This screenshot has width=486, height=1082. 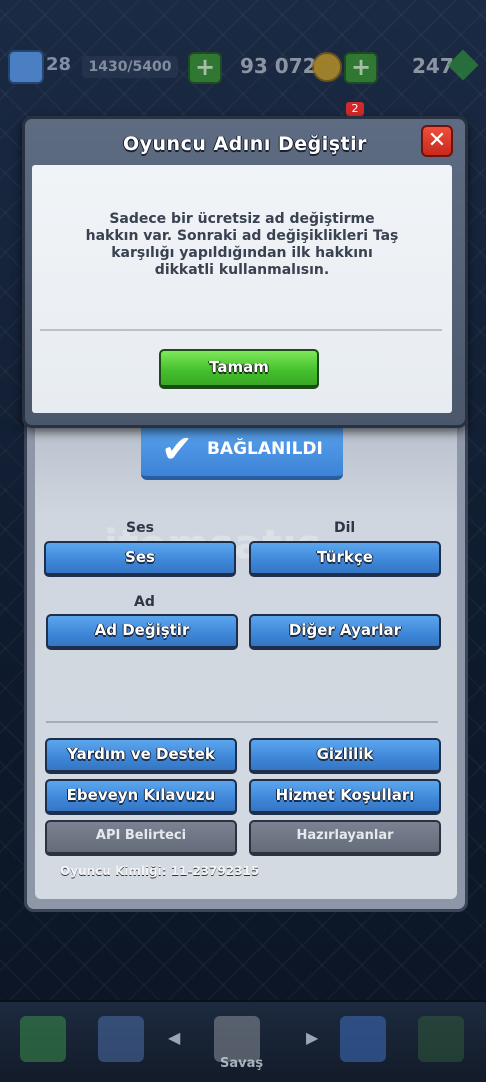 I want to click on events-icon, so click(x=441, y=1039).